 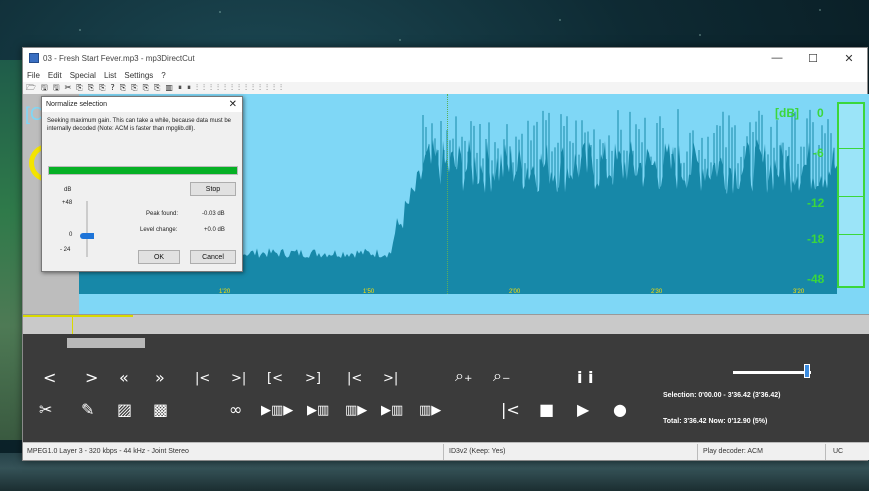 I want to click on toolbar-button: ▥, so click(x=169, y=87).